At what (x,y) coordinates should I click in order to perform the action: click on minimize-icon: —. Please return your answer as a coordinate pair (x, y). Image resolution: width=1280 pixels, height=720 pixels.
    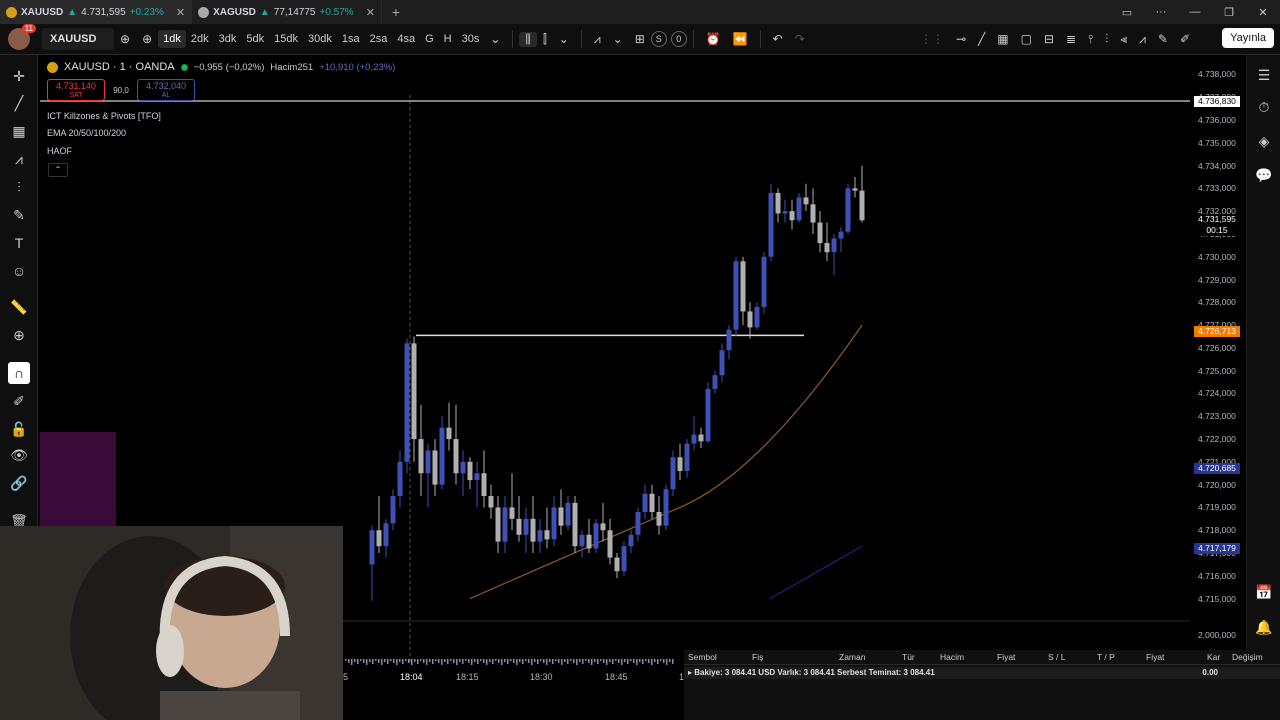
    Looking at the image, I should click on (1195, 12).